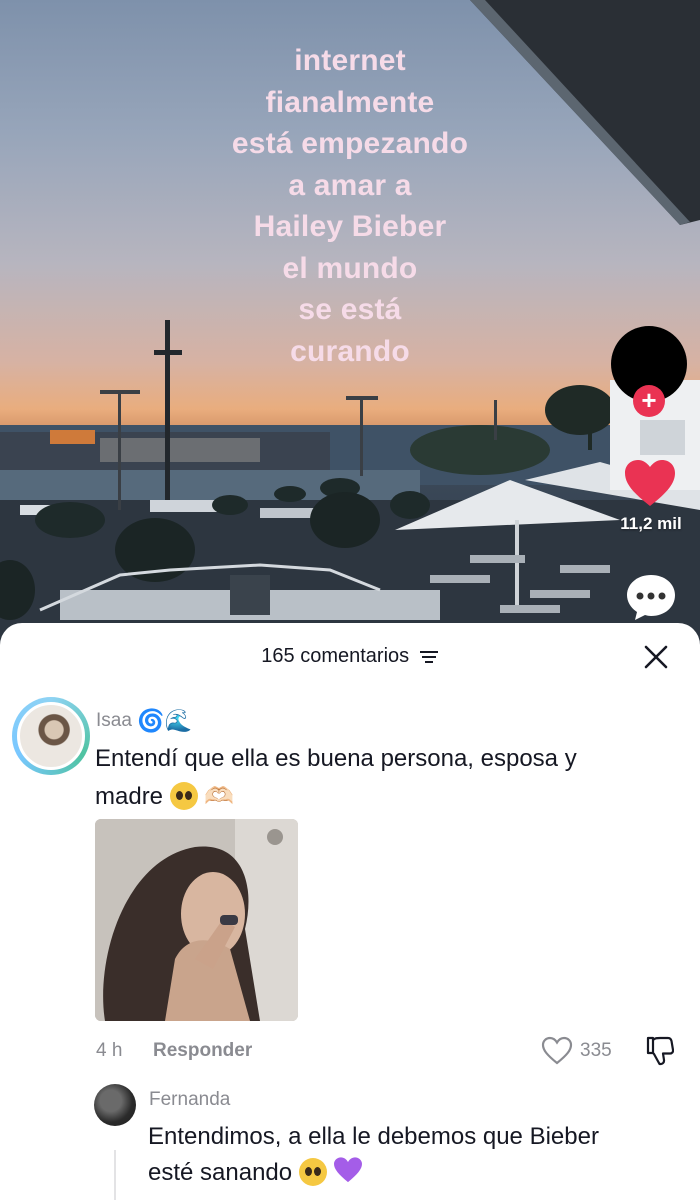  I want to click on overlay-line: Hailey Bieber, so click(350, 226).